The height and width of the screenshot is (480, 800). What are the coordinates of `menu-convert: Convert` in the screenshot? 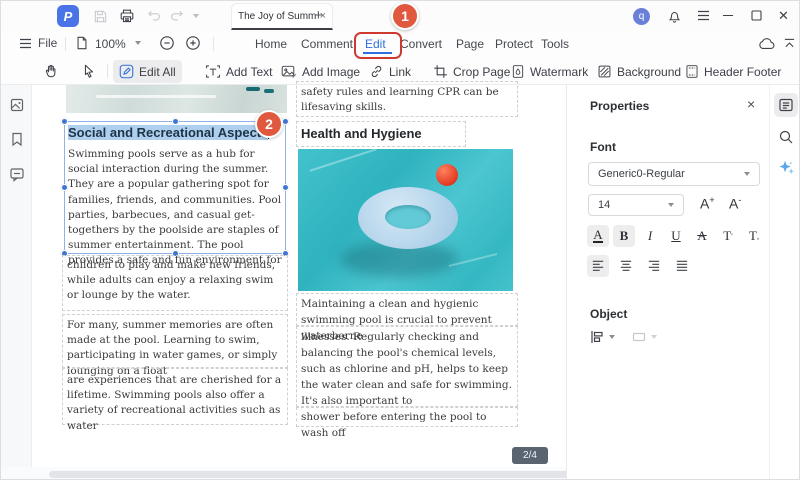 It's located at (421, 44).